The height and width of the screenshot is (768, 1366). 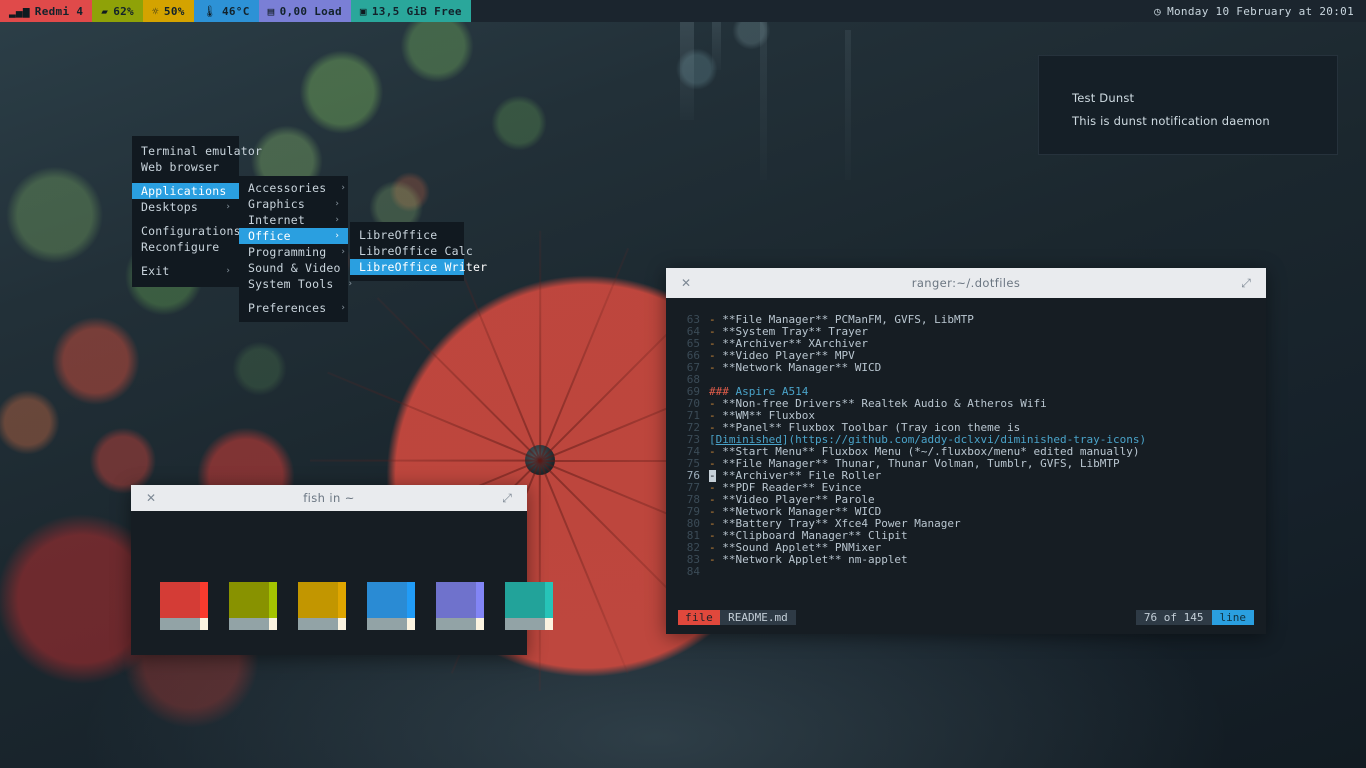 I want to click on menu-item-label: Preferences, so click(x=287, y=308).